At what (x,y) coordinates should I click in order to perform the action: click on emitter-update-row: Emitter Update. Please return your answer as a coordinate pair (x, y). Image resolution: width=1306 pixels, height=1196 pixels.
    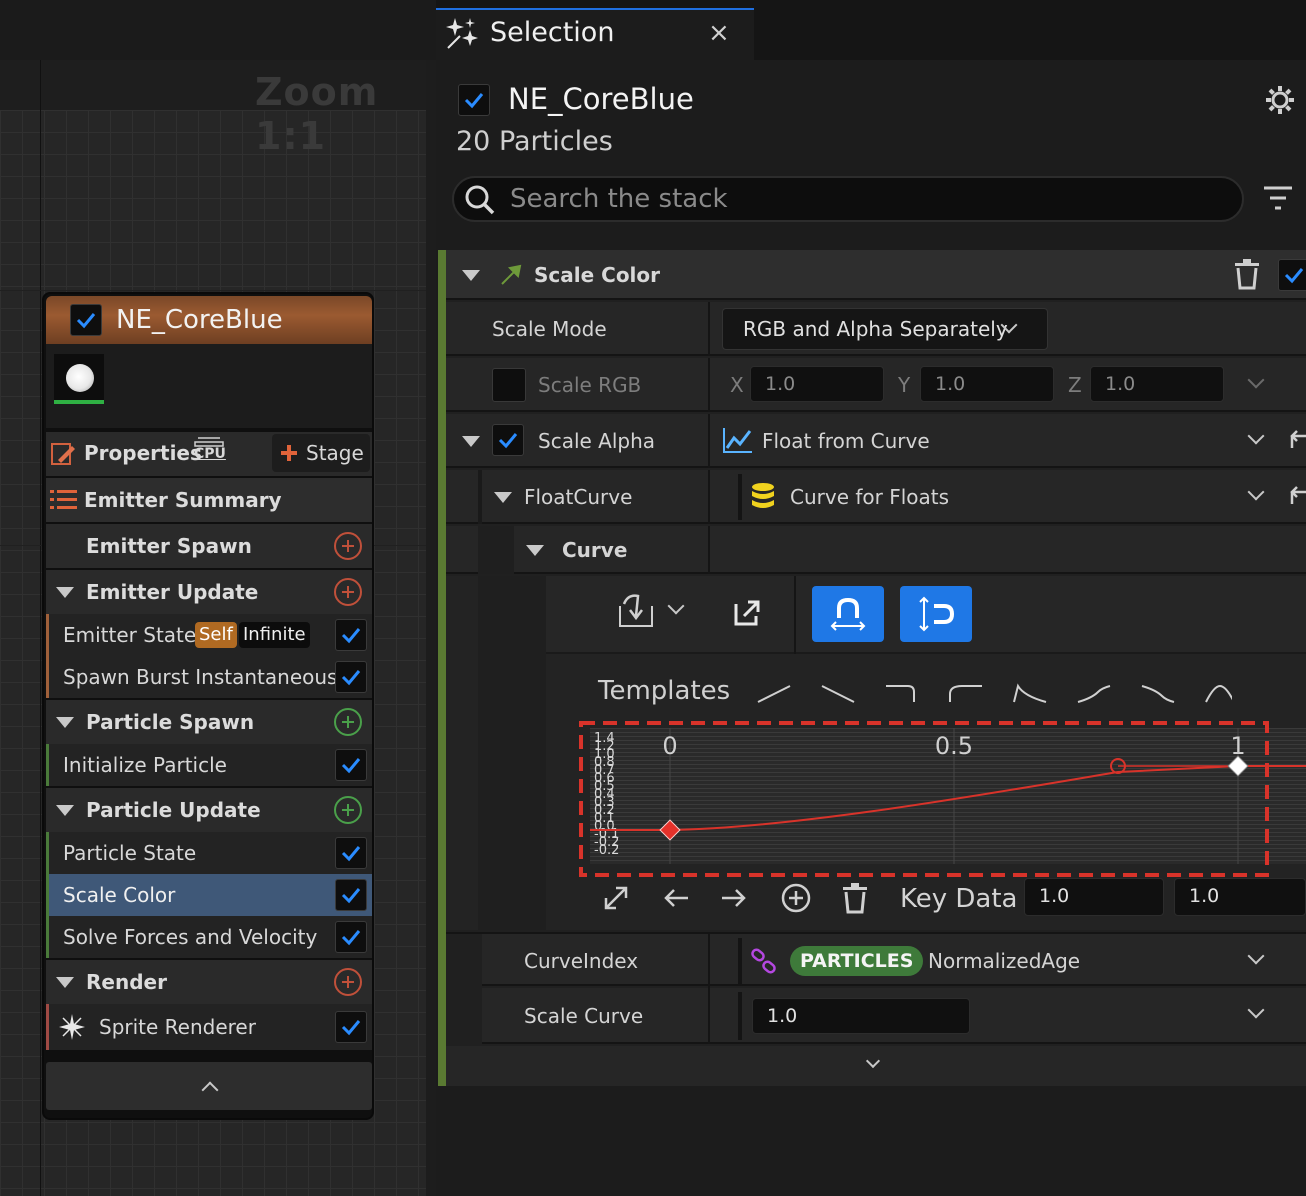
    Looking at the image, I should click on (209, 592).